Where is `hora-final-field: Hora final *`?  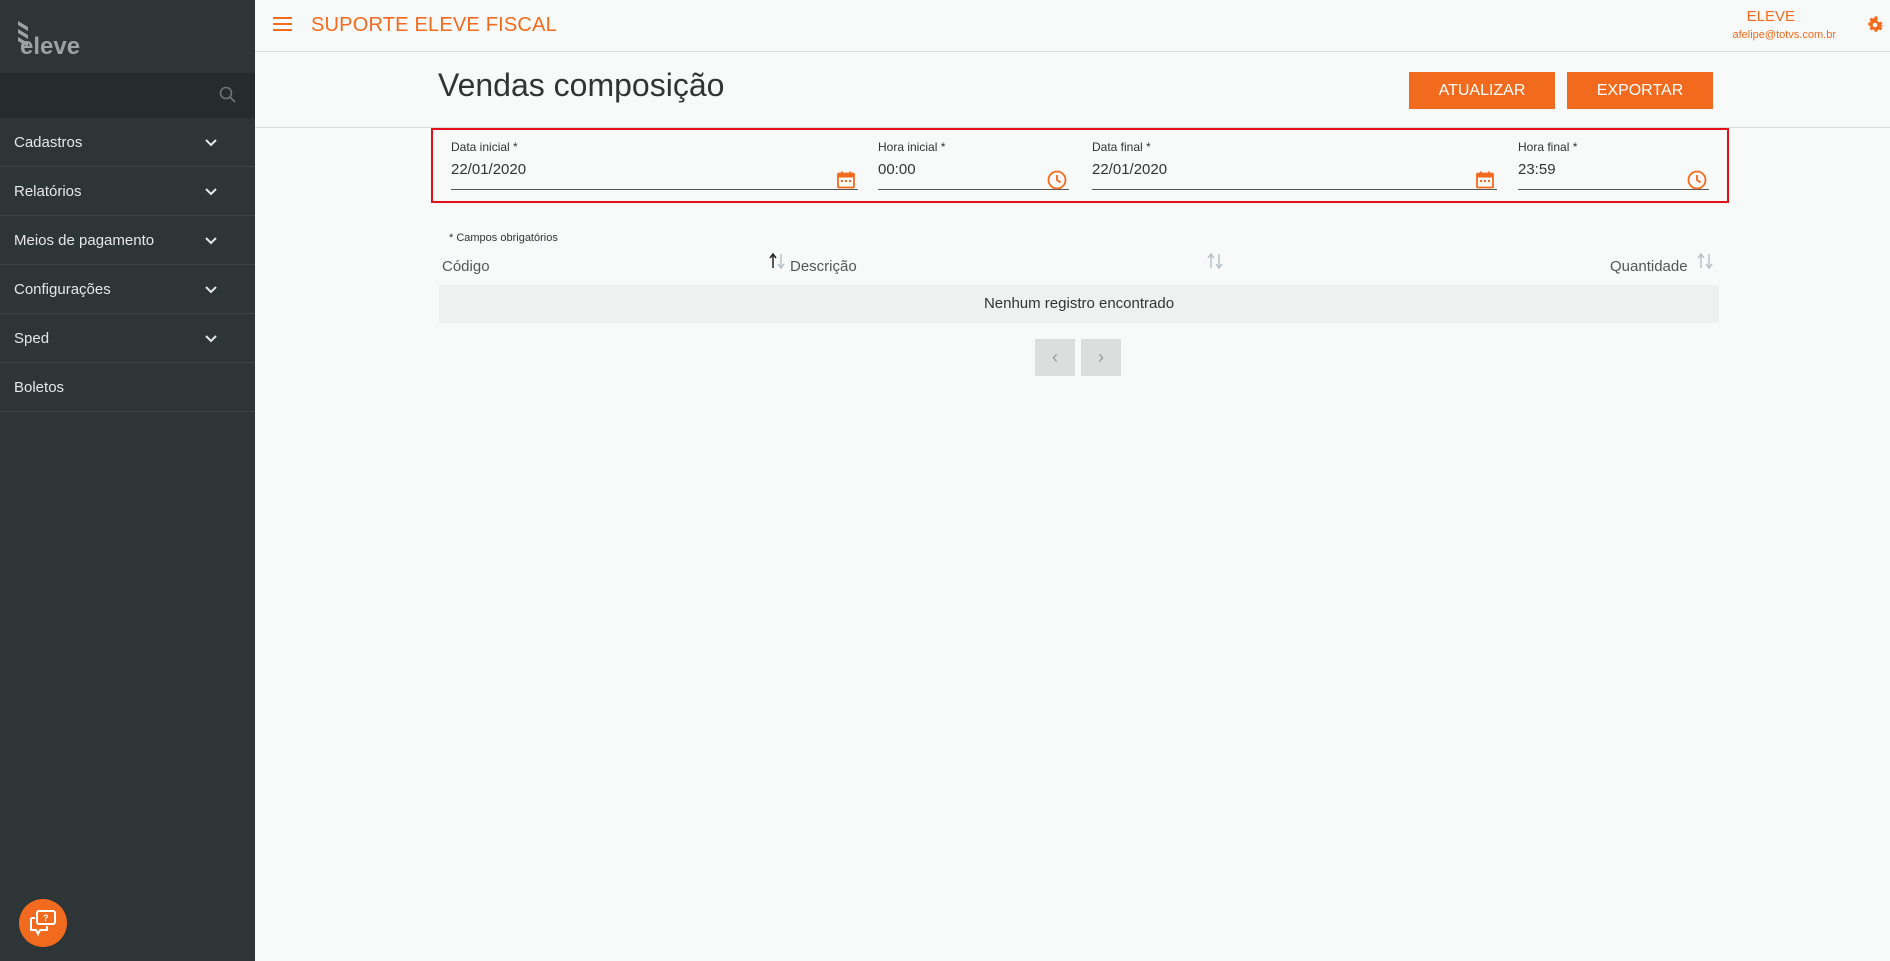
hora-final-field: Hora final * is located at coordinates (1613, 165).